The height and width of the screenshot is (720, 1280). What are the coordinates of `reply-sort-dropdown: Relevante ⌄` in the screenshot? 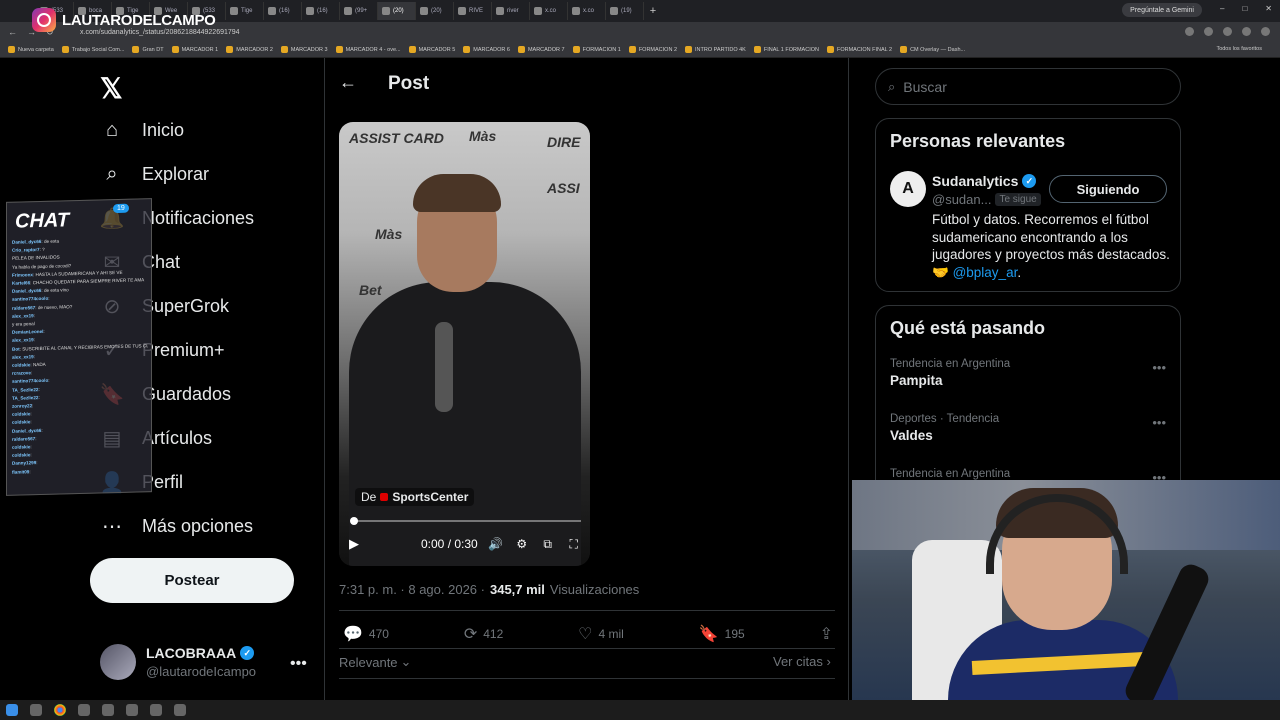 It's located at (375, 662).